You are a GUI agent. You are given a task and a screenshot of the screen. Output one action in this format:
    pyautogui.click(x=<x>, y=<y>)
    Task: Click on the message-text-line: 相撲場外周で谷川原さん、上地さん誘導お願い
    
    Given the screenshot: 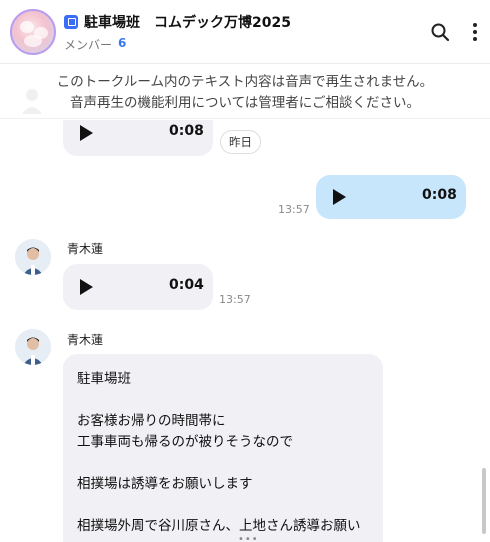 What is the action you would take?
    pyautogui.click(x=219, y=526)
    